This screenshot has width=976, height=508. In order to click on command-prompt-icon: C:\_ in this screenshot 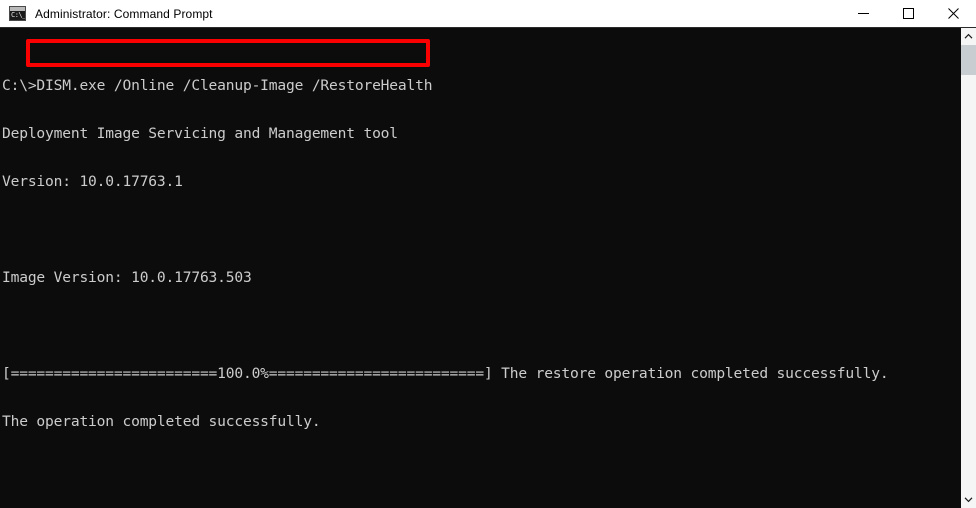, I will do `click(17, 13)`.